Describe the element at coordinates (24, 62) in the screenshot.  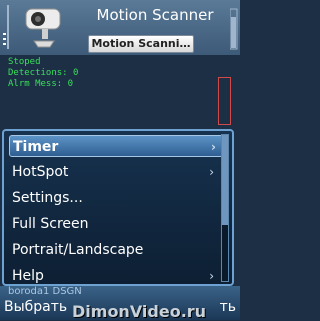
I see `status-state: Stoped` at that location.